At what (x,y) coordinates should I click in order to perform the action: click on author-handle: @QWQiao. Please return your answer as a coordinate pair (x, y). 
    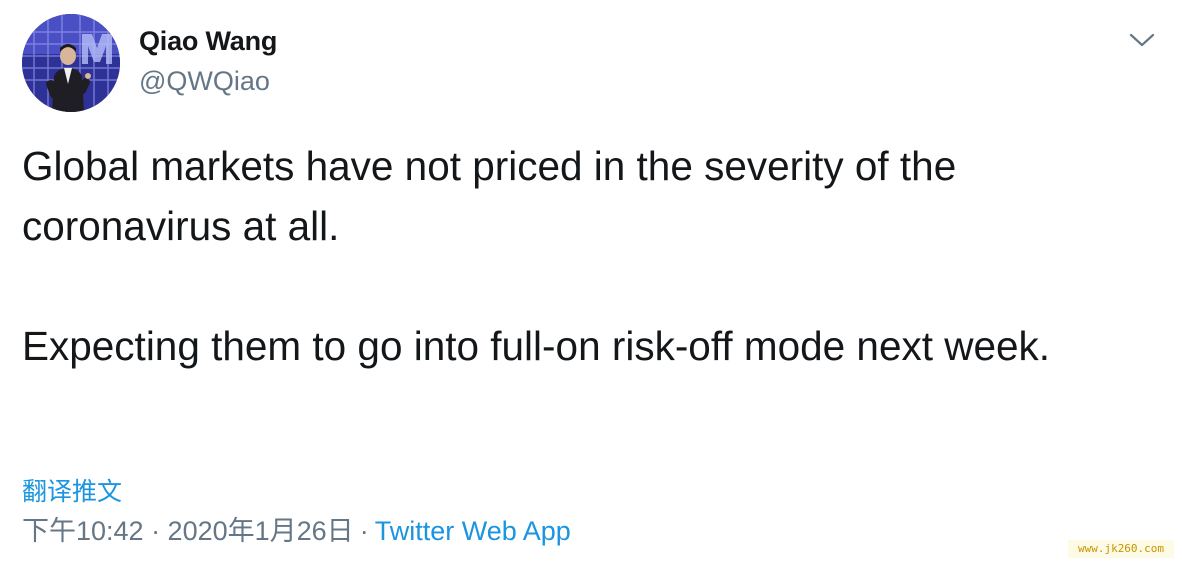
    Looking at the image, I should click on (204, 81).